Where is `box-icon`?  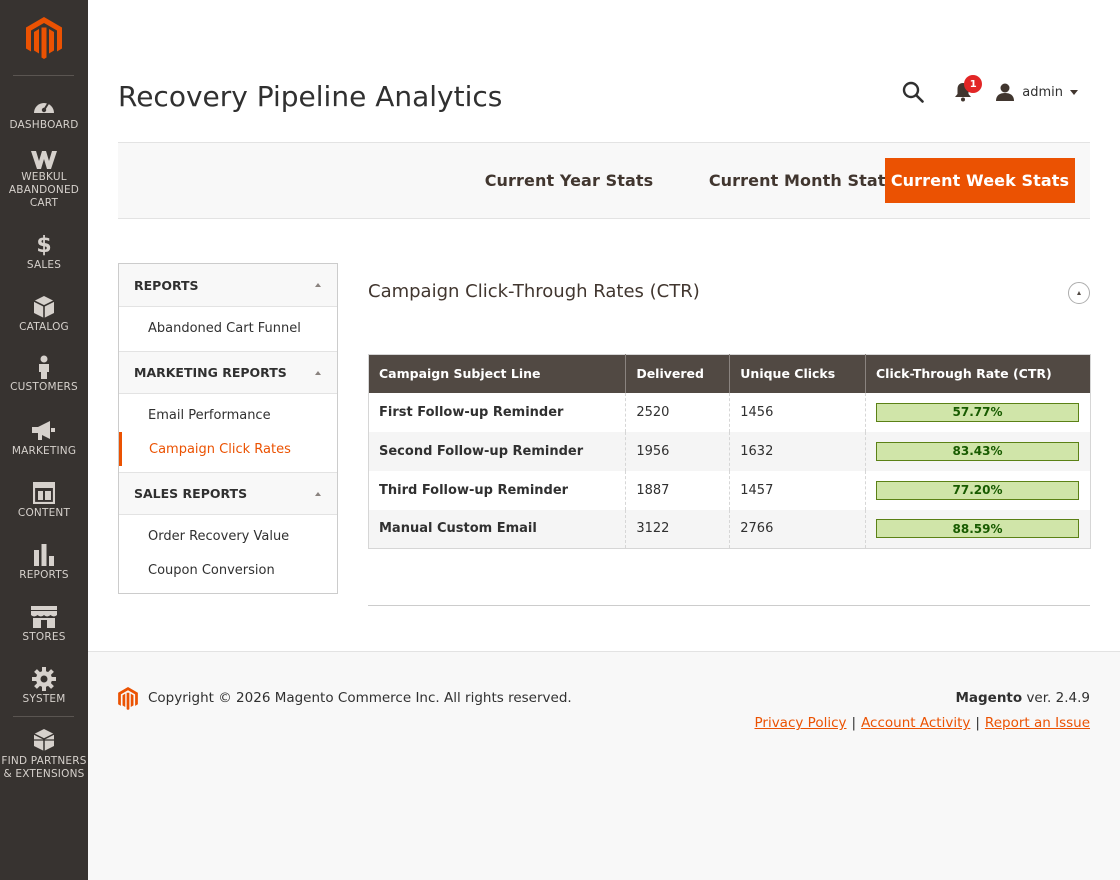
box-icon is located at coordinates (44, 307).